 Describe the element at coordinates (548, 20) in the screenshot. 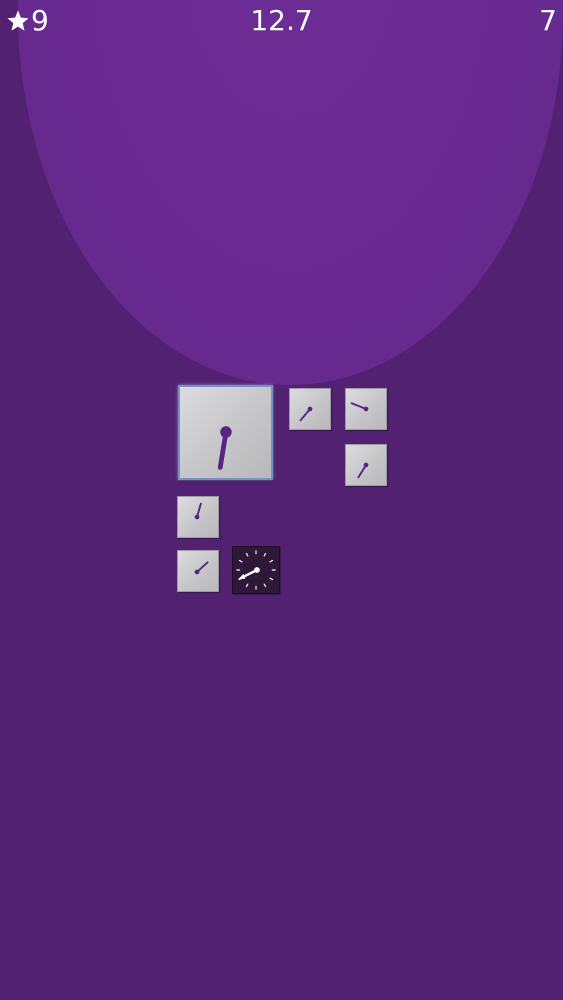

I see `level-number: 7` at that location.